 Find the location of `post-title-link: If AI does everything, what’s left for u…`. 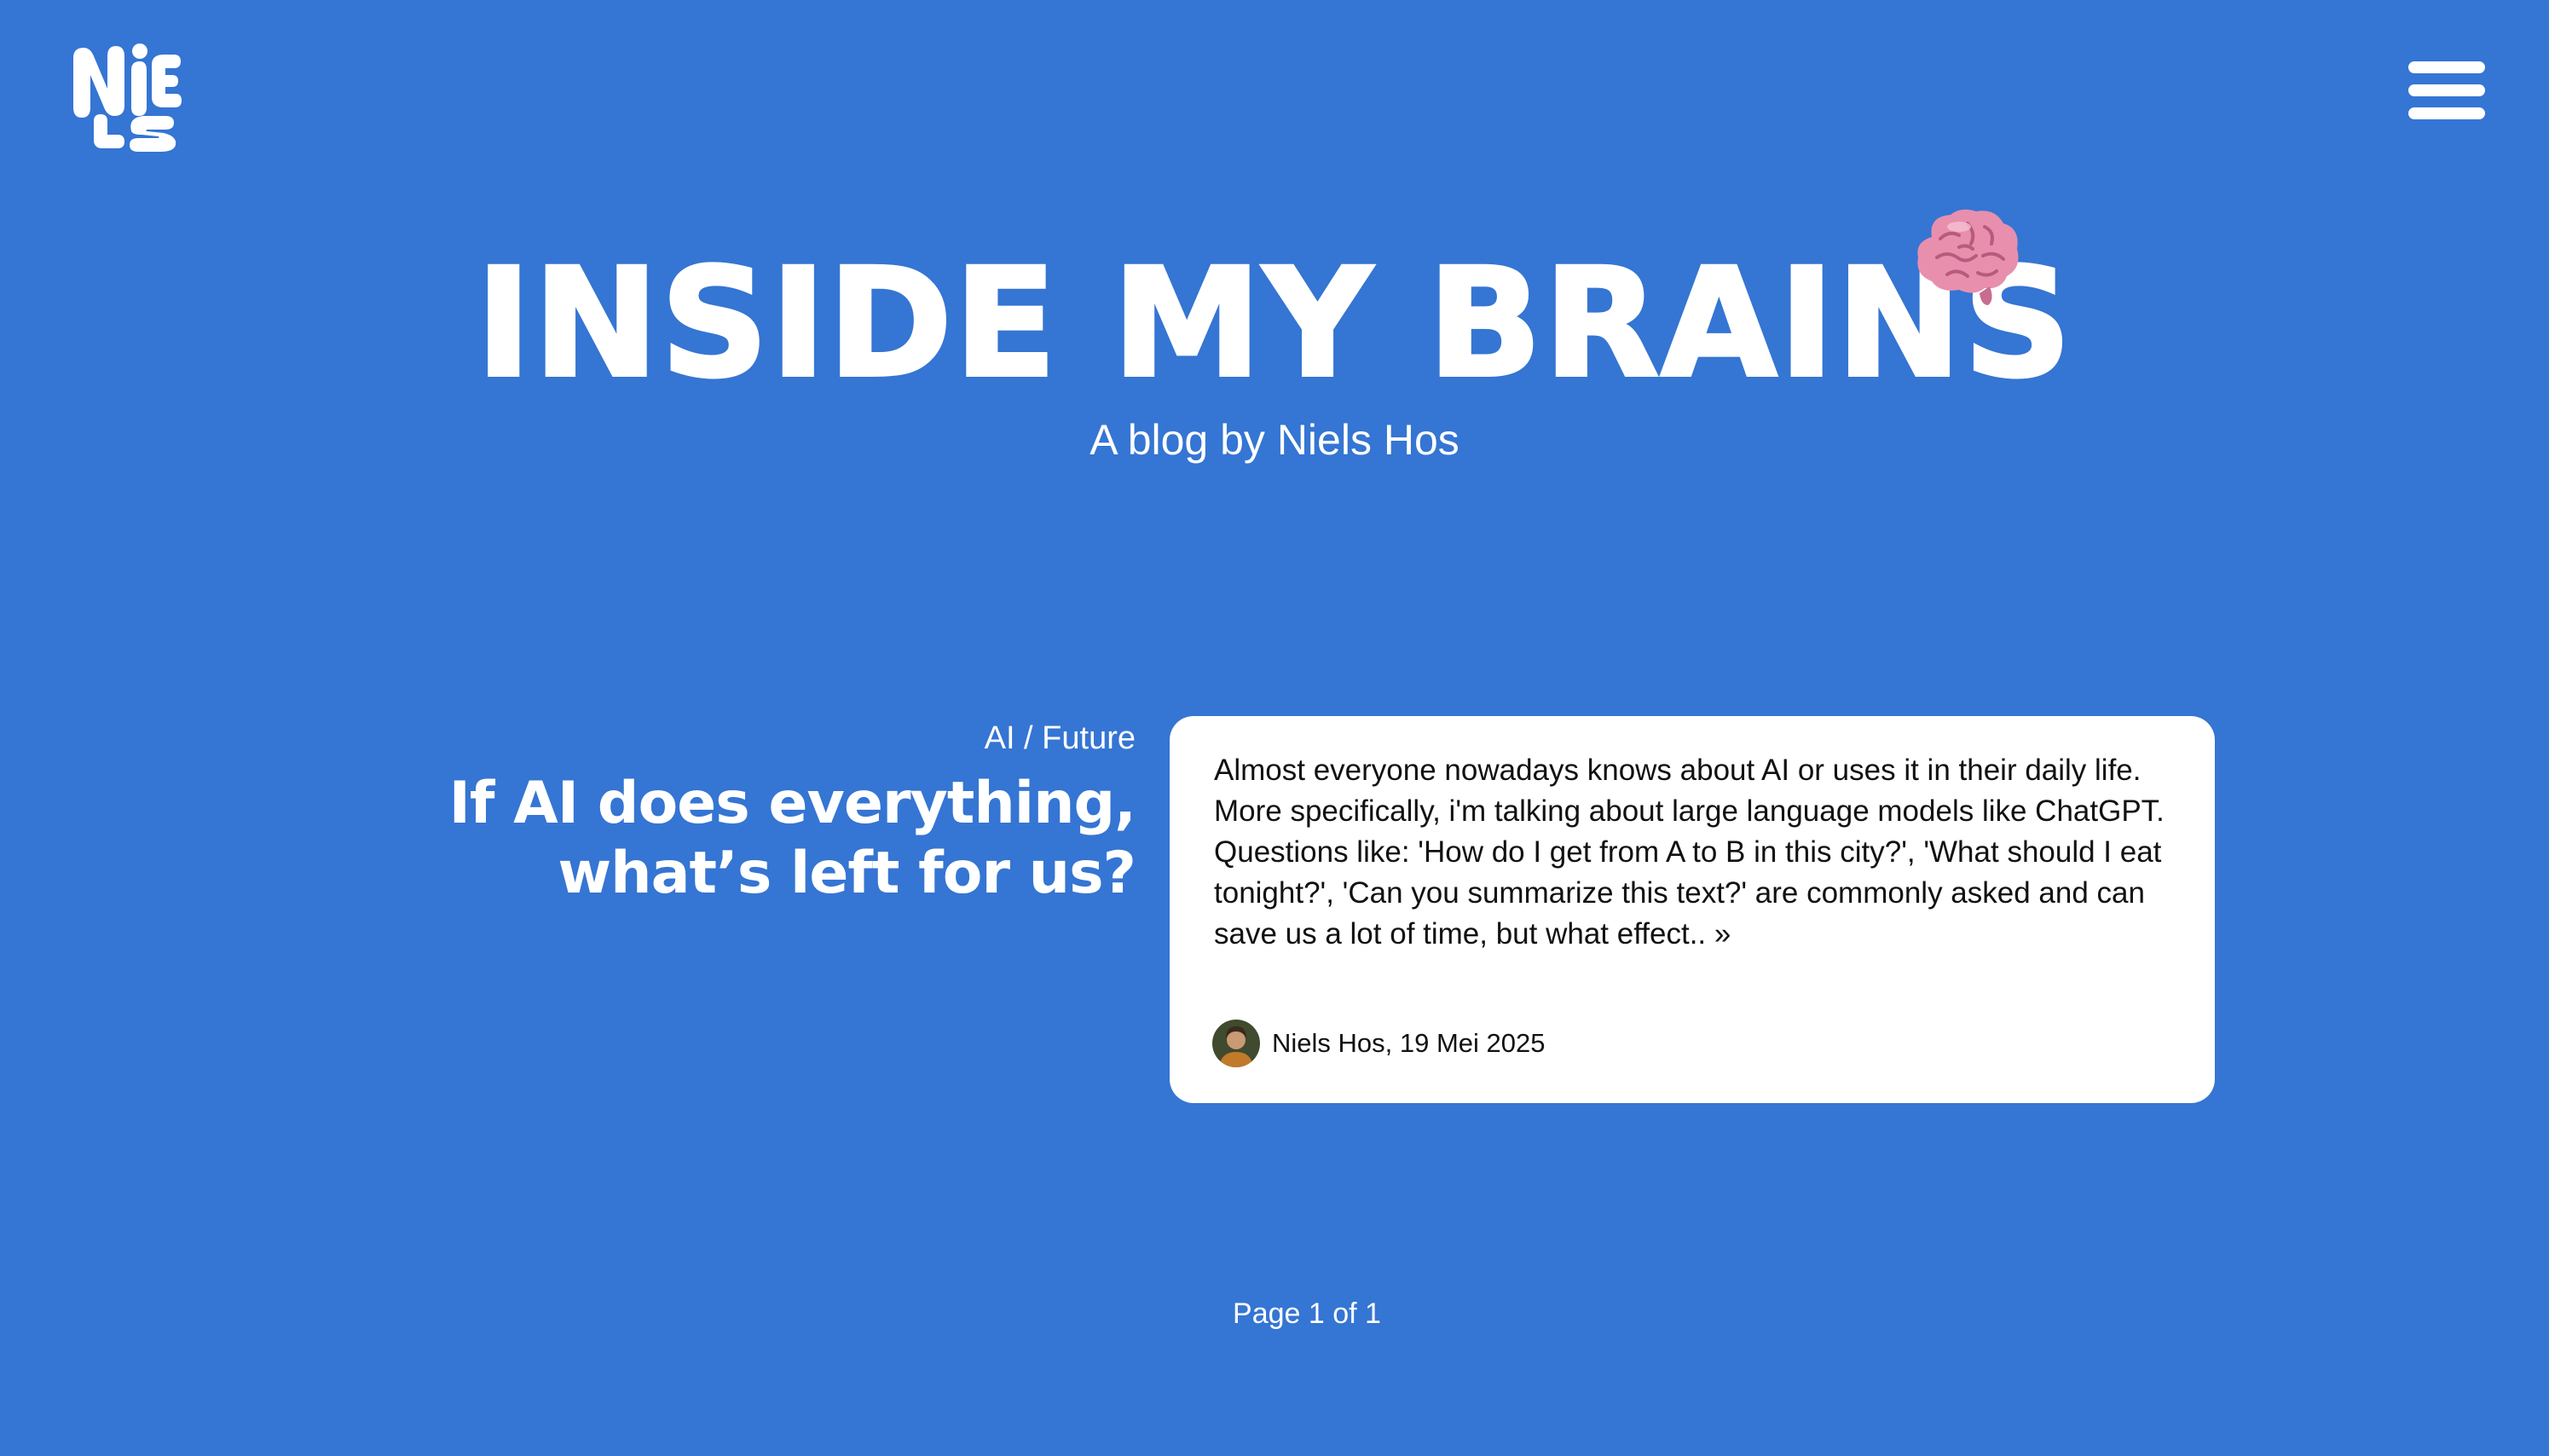

post-title-link: If AI does everything, what’s left for u… is located at coordinates (752, 839).